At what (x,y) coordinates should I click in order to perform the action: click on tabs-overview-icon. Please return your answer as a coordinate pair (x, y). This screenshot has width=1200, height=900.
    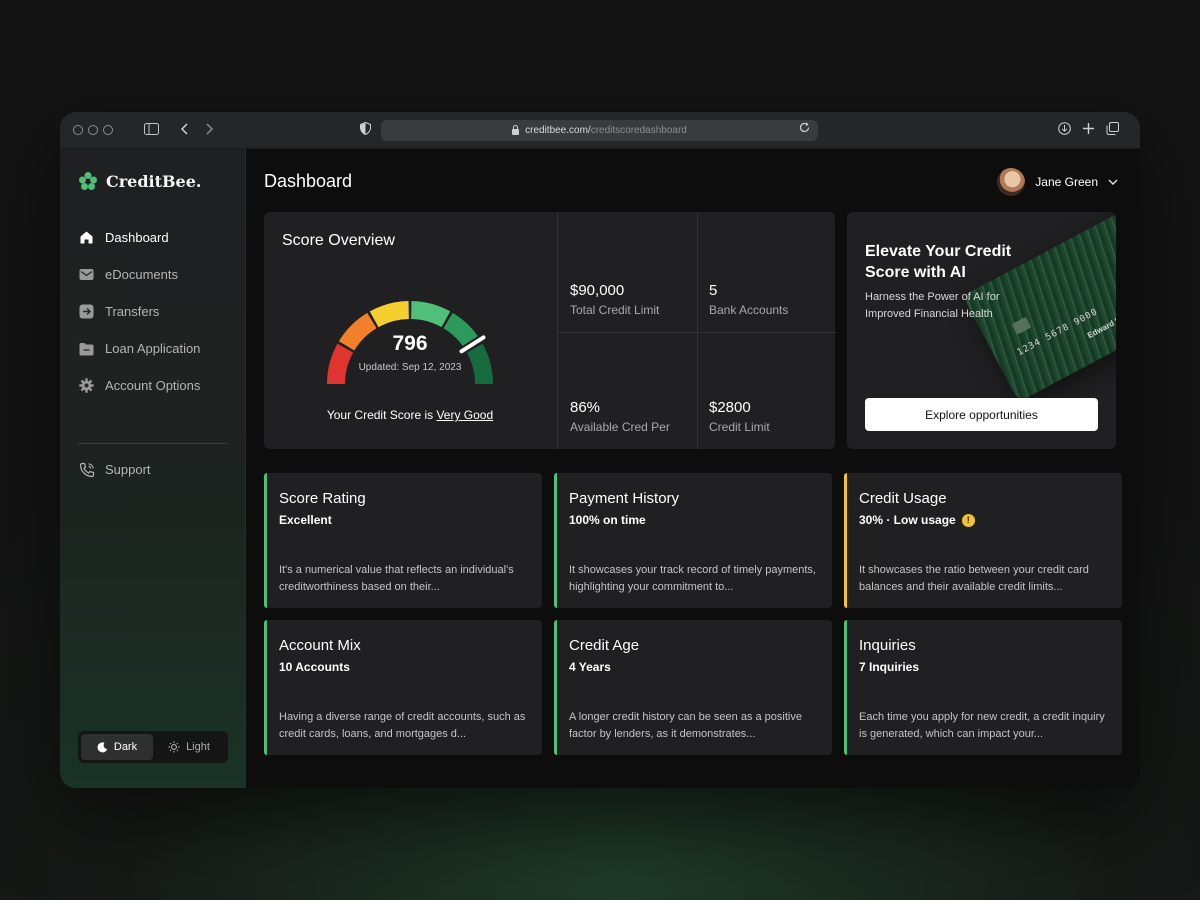
    Looking at the image, I should click on (1112, 130).